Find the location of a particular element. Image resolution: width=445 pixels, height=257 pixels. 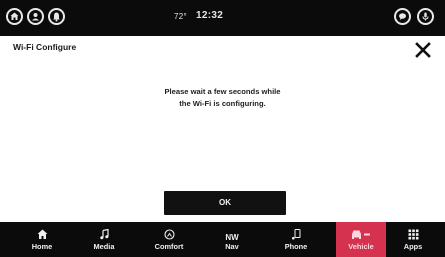

nav-item-comfort: Comfort is located at coordinates (169, 239).